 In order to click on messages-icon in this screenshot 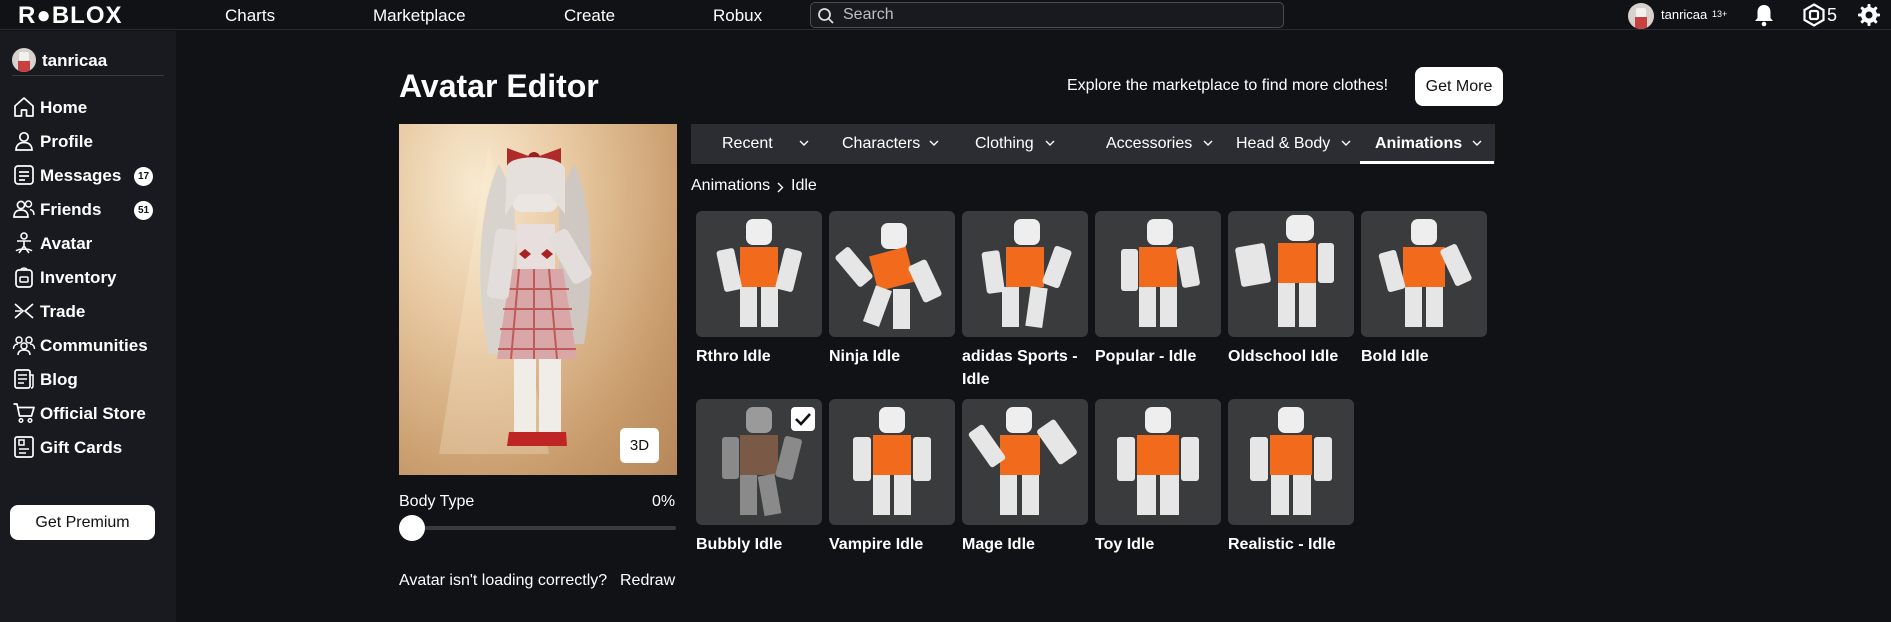, I will do `click(24, 175)`.